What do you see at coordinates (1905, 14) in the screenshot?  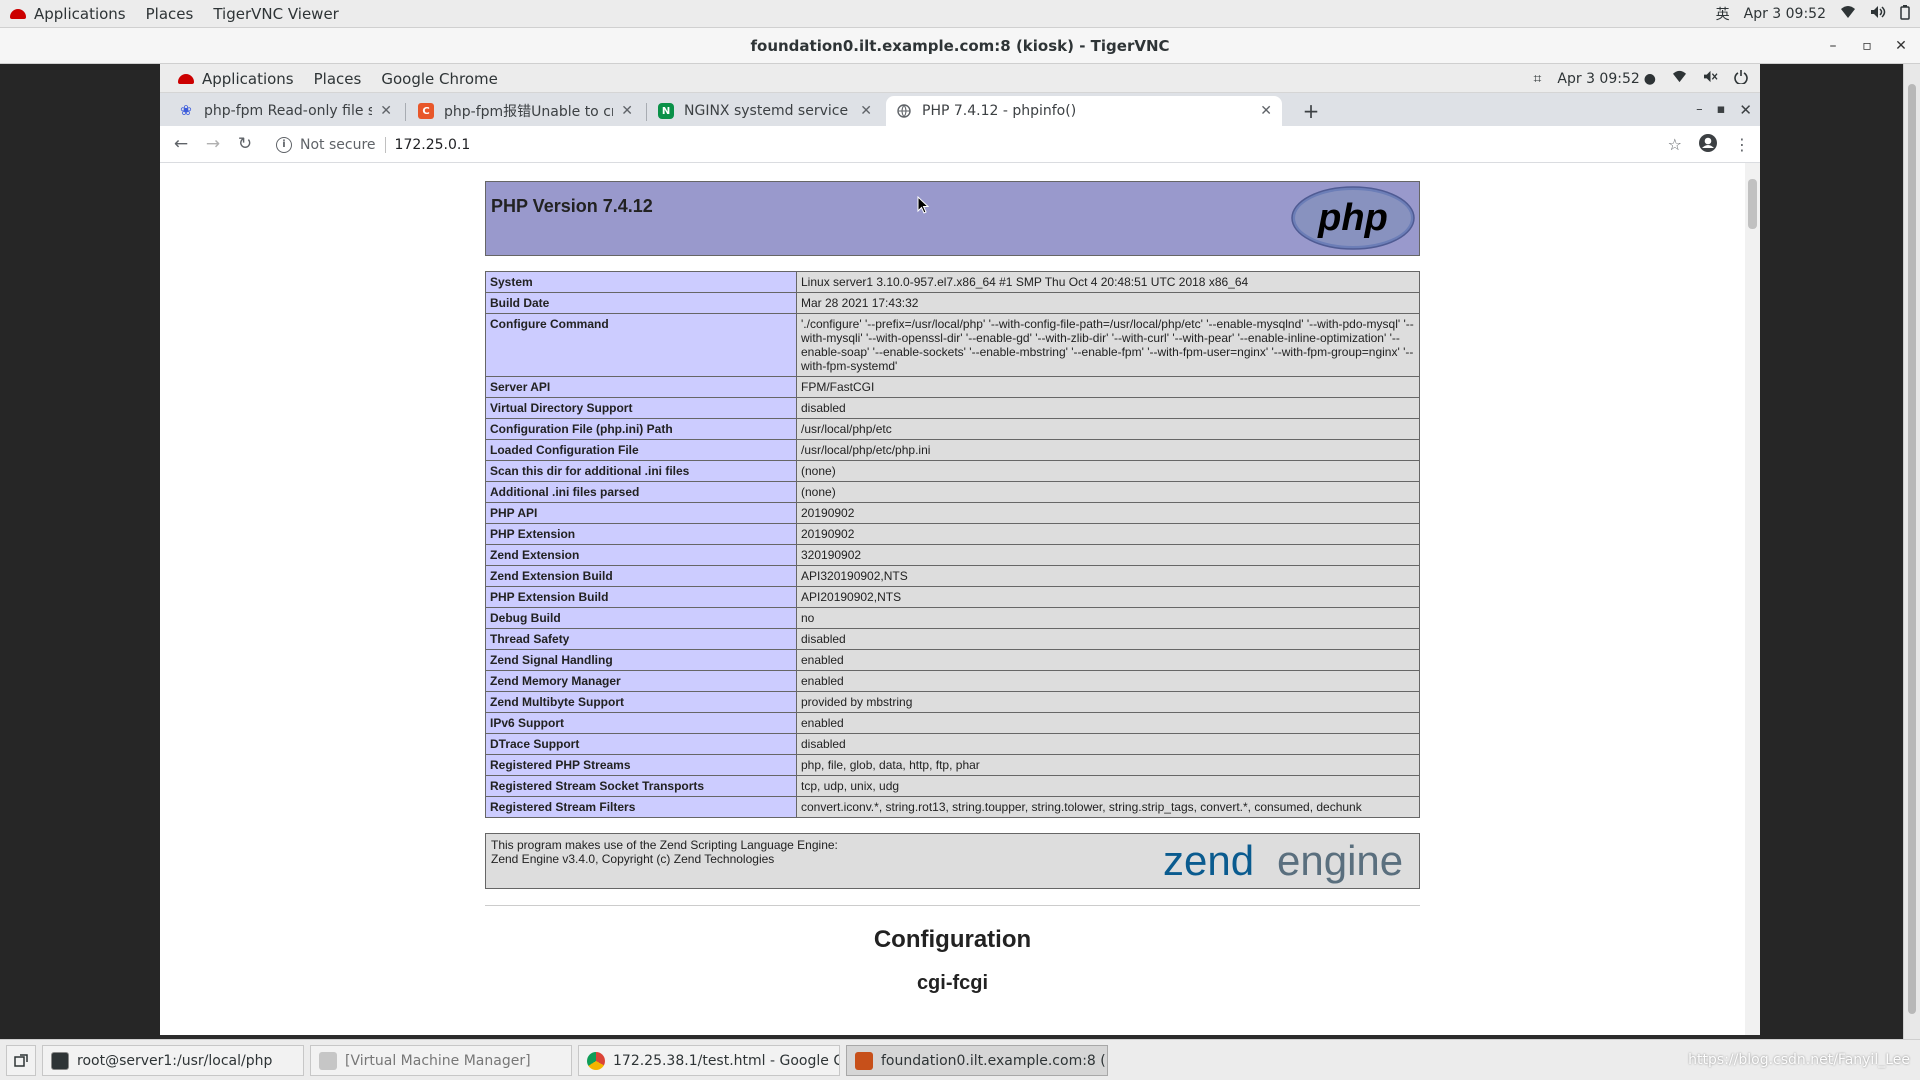 I see `battery-icon` at bounding box center [1905, 14].